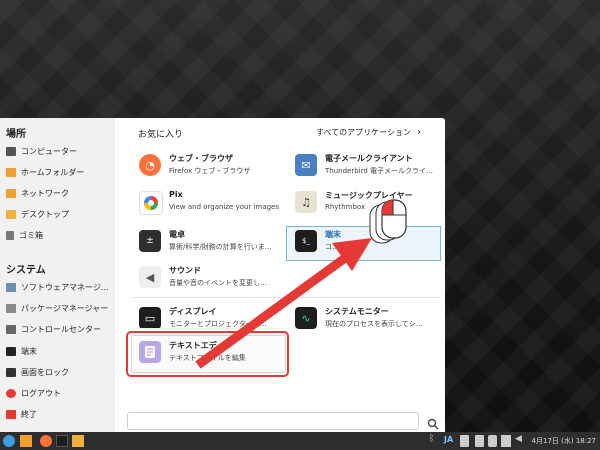 The image size is (600, 450). What do you see at coordinates (306, 241) in the screenshot?
I see `terminal-icon: $_` at bounding box center [306, 241].